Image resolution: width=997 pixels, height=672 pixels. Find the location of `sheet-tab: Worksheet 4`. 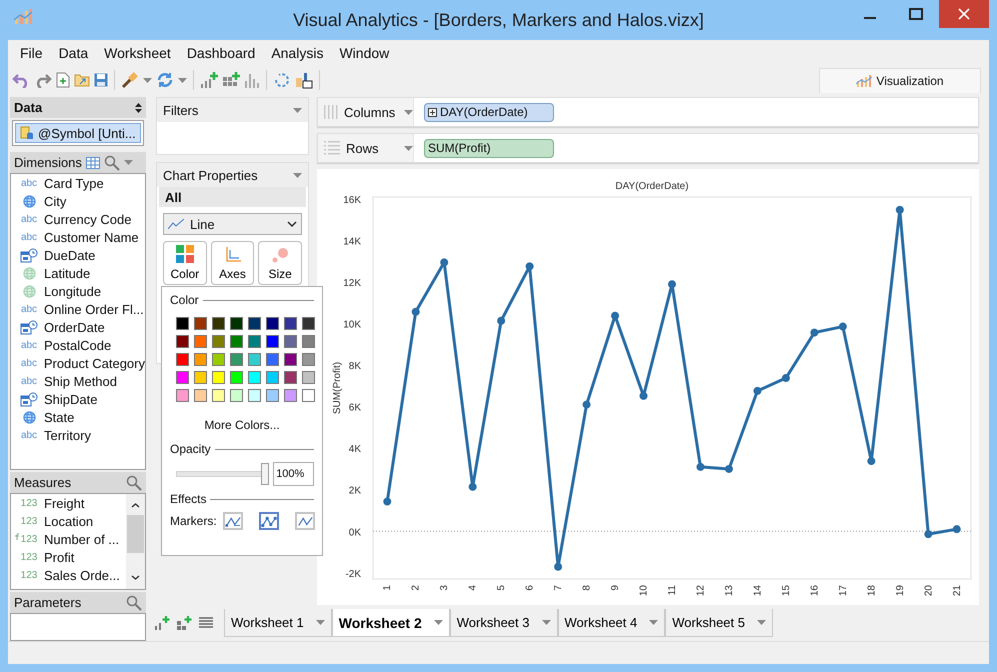

sheet-tab: Worksheet 4 is located at coordinates (612, 623).